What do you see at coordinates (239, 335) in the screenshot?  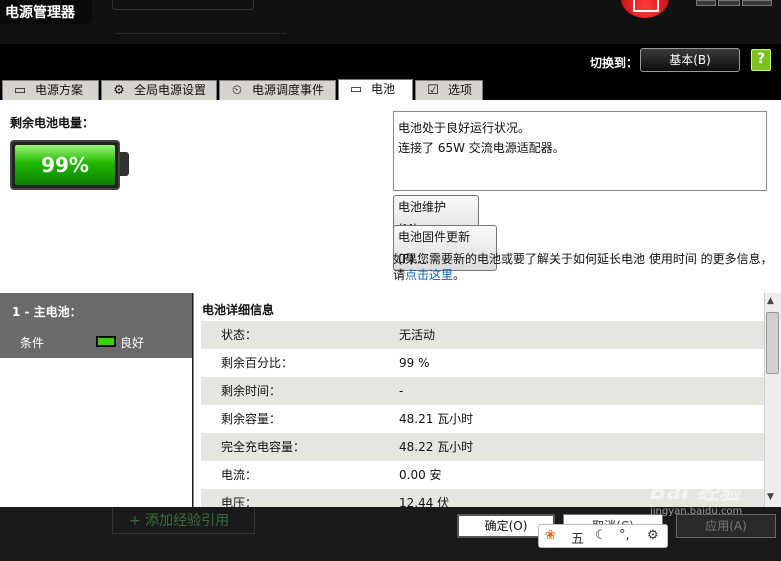 I see `detail-key: 状态：` at bounding box center [239, 335].